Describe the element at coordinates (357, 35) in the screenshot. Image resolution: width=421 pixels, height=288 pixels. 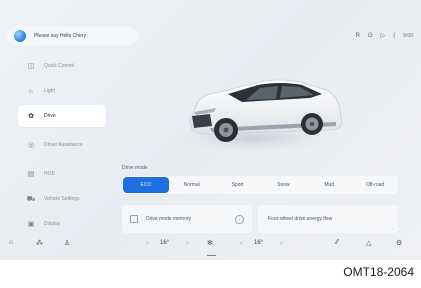
I see `status-a-icon: R` at that location.